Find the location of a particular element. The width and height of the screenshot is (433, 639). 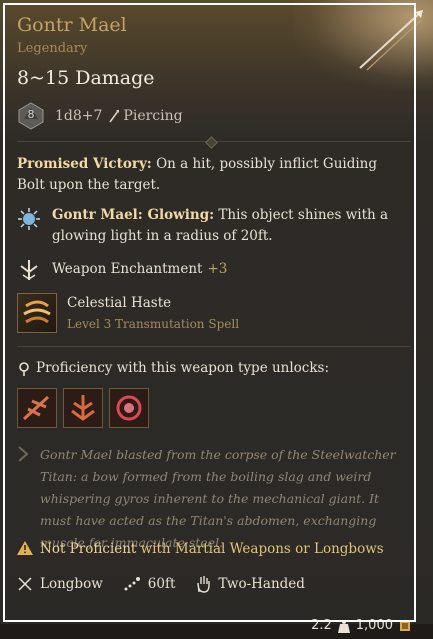

damage-type: Piercing is located at coordinates (153, 116).